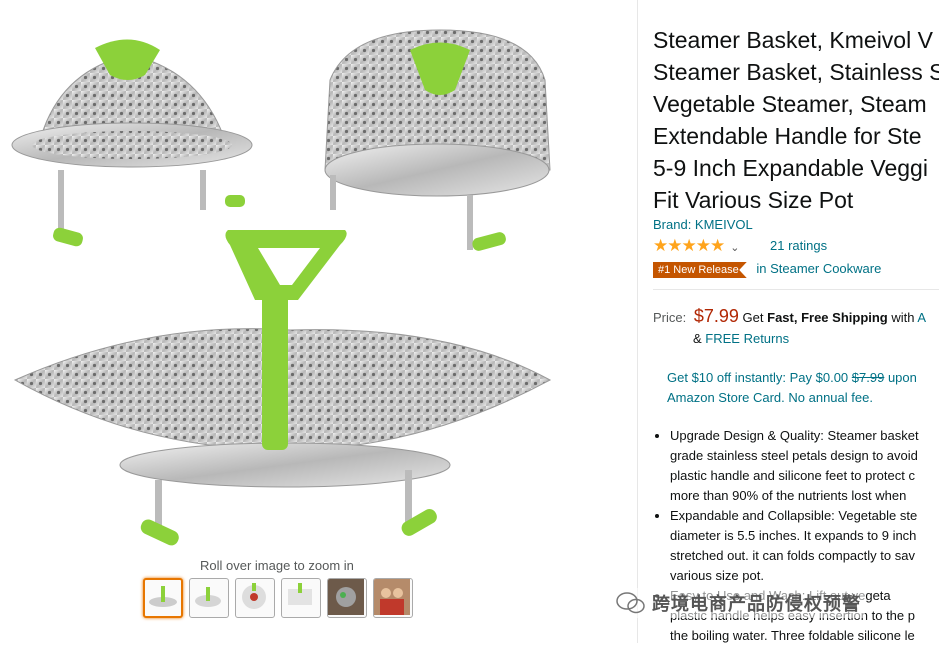 The height and width of the screenshot is (646, 939). What do you see at coordinates (796, 289) in the screenshot?
I see `section-divider` at bounding box center [796, 289].